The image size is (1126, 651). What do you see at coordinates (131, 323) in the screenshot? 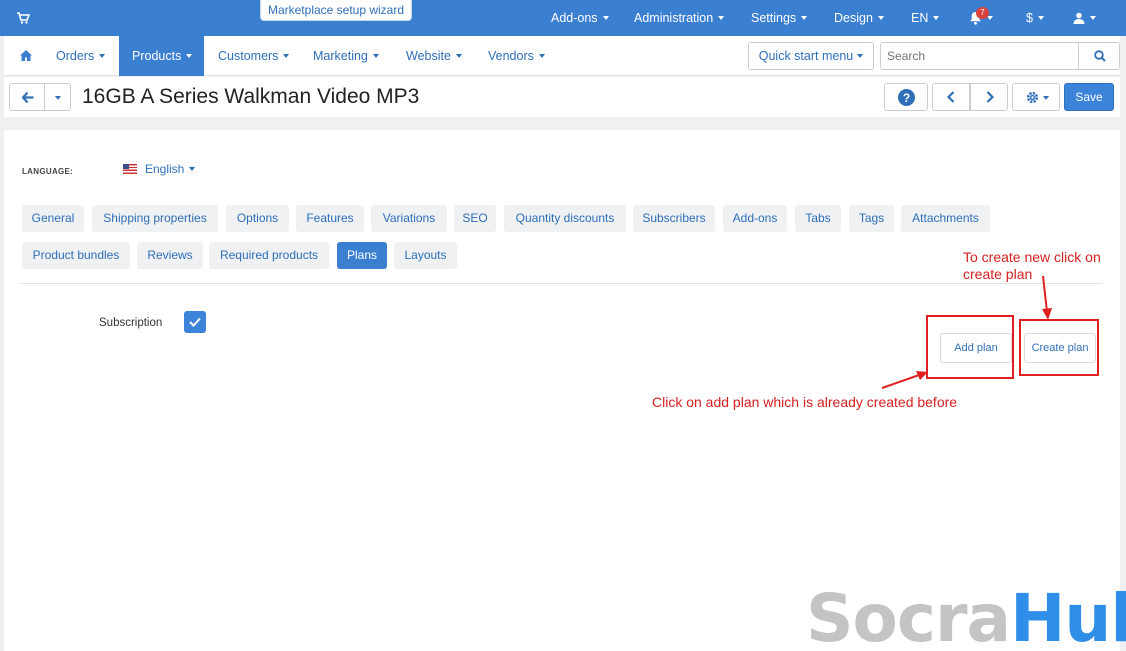
I see `subscription-label: Subscription` at bounding box center [131, 323].